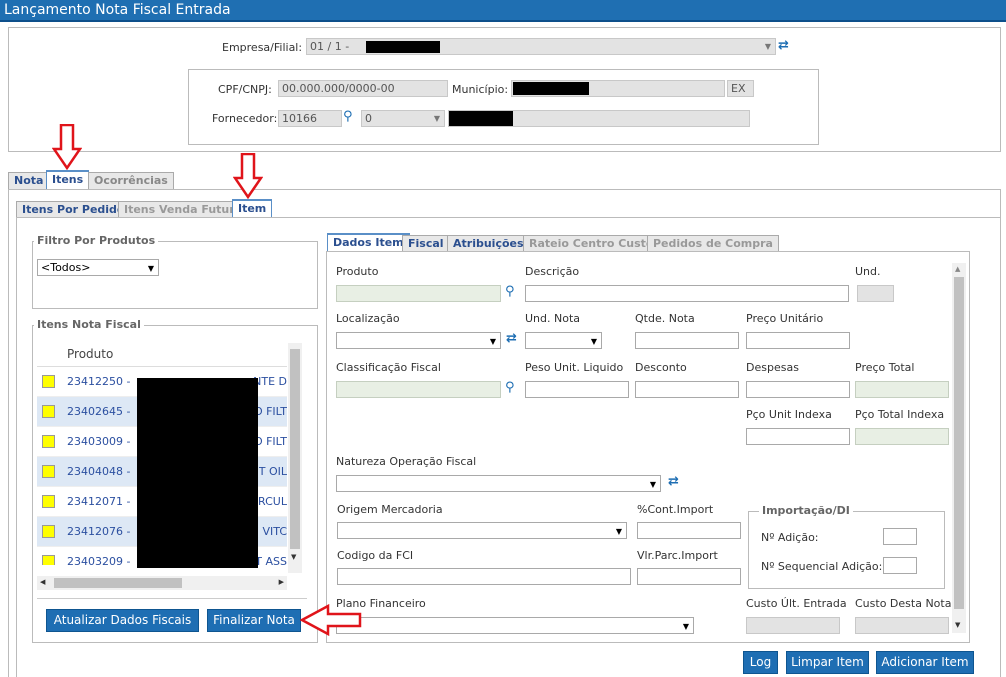  Describe the element at coordinates (552, 271) in the screenshot. I see `descricao-label: Descrição` at that location.